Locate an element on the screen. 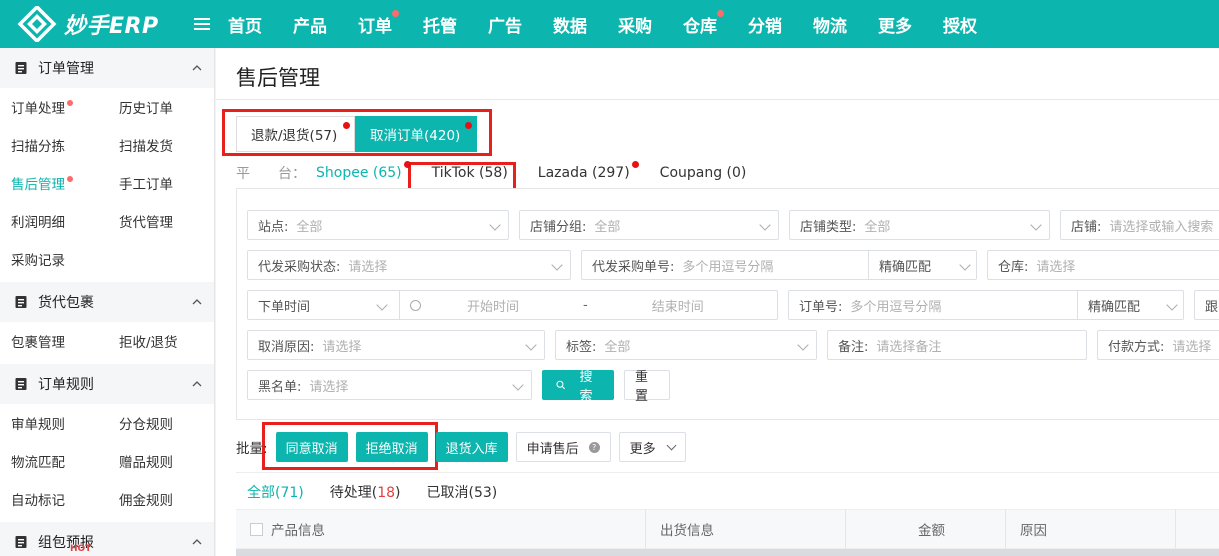  return-to-stock-button: 退货入库 is located at coordinates (471, 447).